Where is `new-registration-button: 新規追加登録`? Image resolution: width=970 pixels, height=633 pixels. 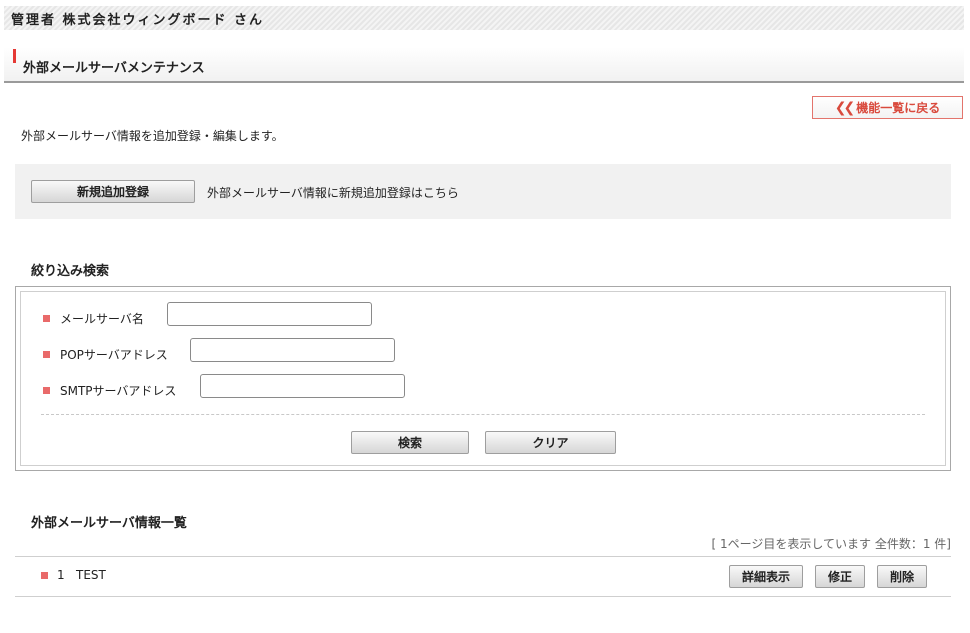 new-registration-button: 新規追加登録 is located at coordinates (113, 191).